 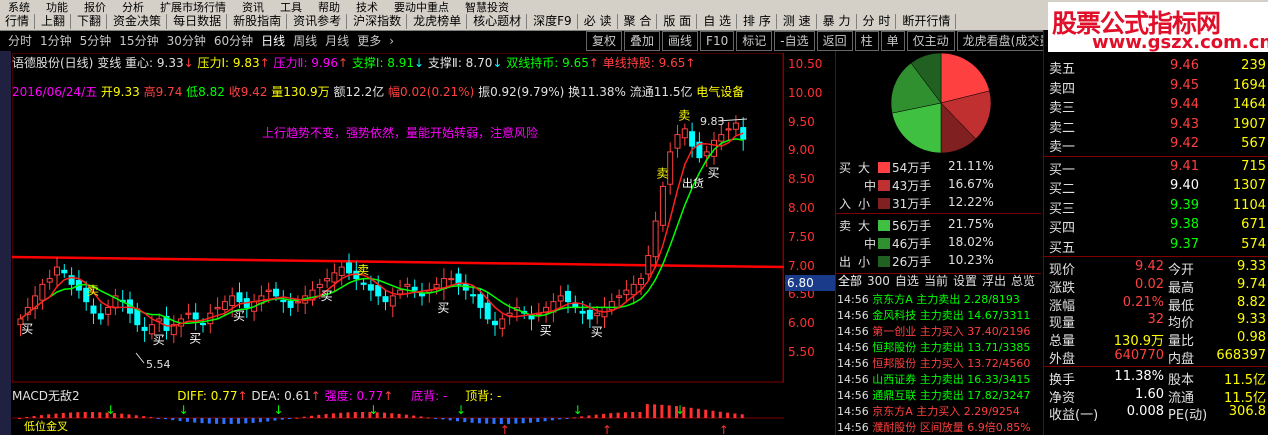 I want to click on period-tab-6: 日线, so click(x=273, y=41).